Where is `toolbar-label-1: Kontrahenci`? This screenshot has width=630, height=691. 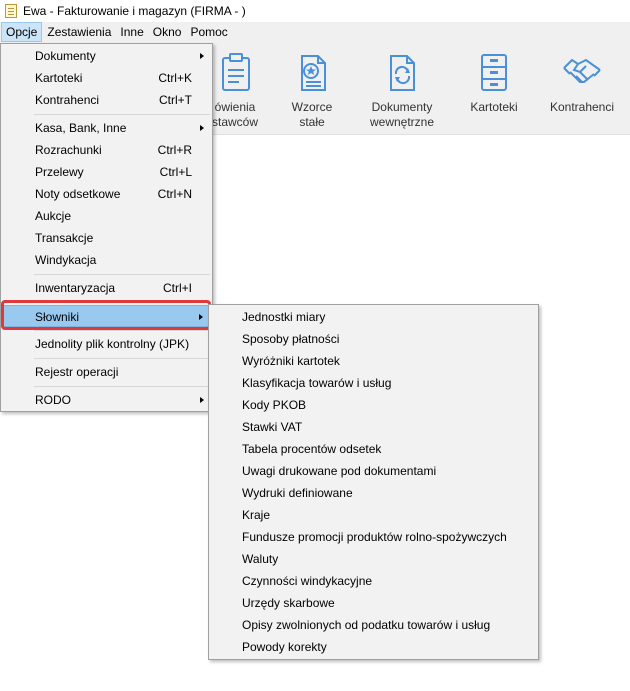 toolbar-label-1: Kontrahenci is located at coordinates (582, 107).